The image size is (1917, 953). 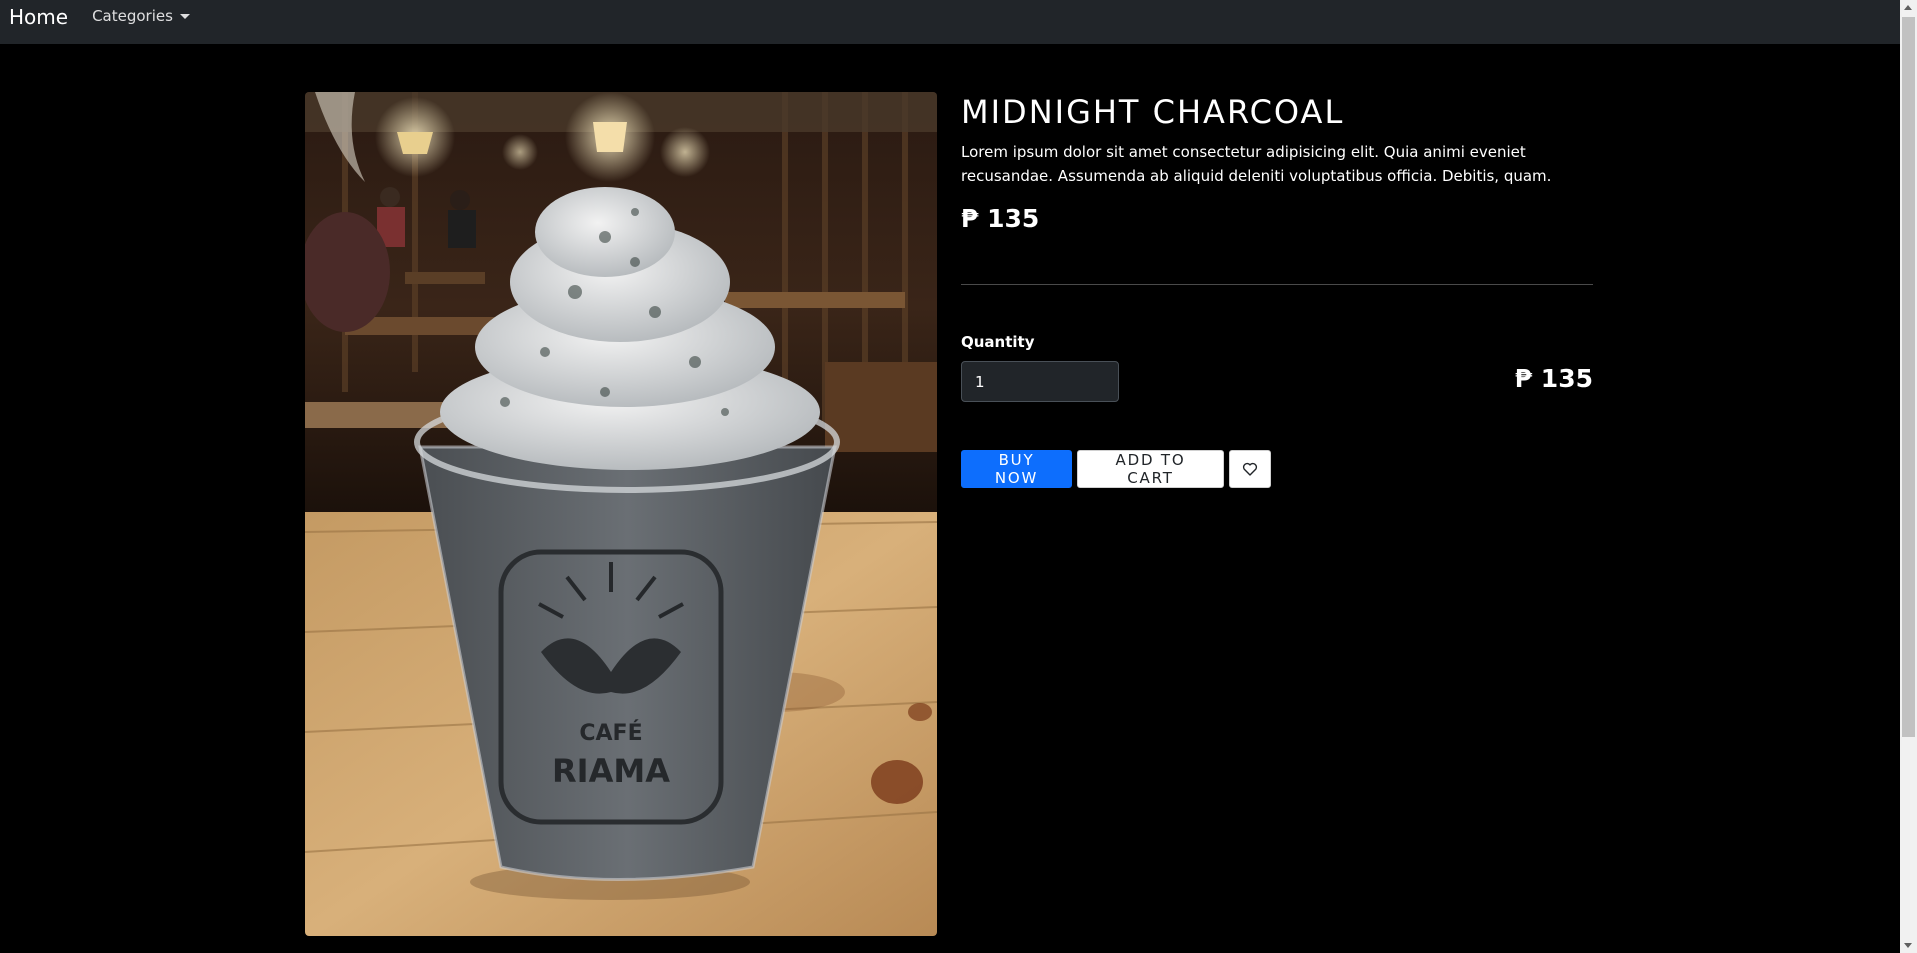 I want to click on scrollbar-thumb, so click(x=1908, y=377).